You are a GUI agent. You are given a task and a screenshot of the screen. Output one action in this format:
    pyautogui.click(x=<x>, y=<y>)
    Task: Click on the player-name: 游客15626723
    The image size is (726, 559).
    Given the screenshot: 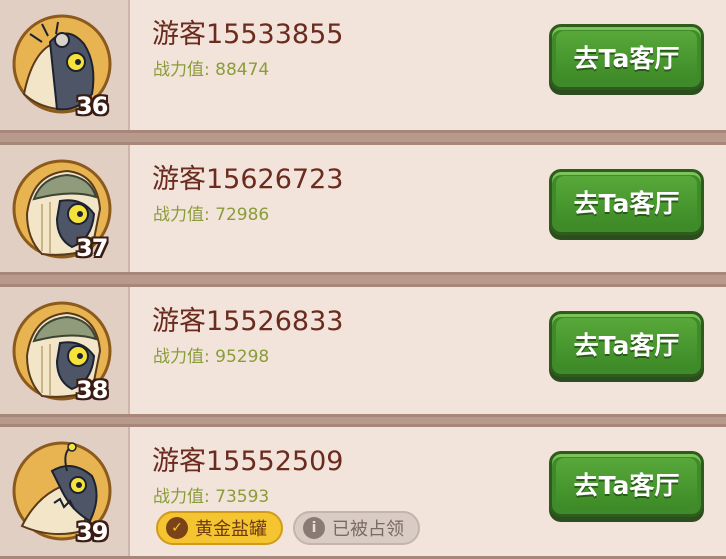 What is the action you would take?
    pyautogui.click(x=248, y=179)
    